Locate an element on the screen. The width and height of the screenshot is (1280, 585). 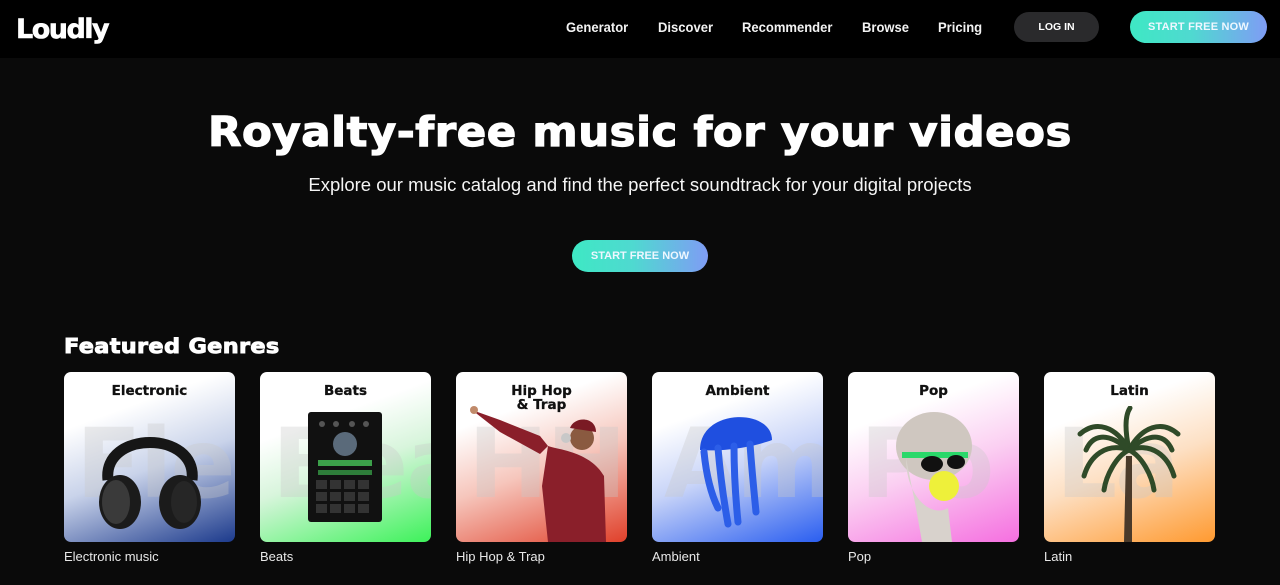
genre-caption: Hip Hop & Trap is located at coordinates (541, 556).